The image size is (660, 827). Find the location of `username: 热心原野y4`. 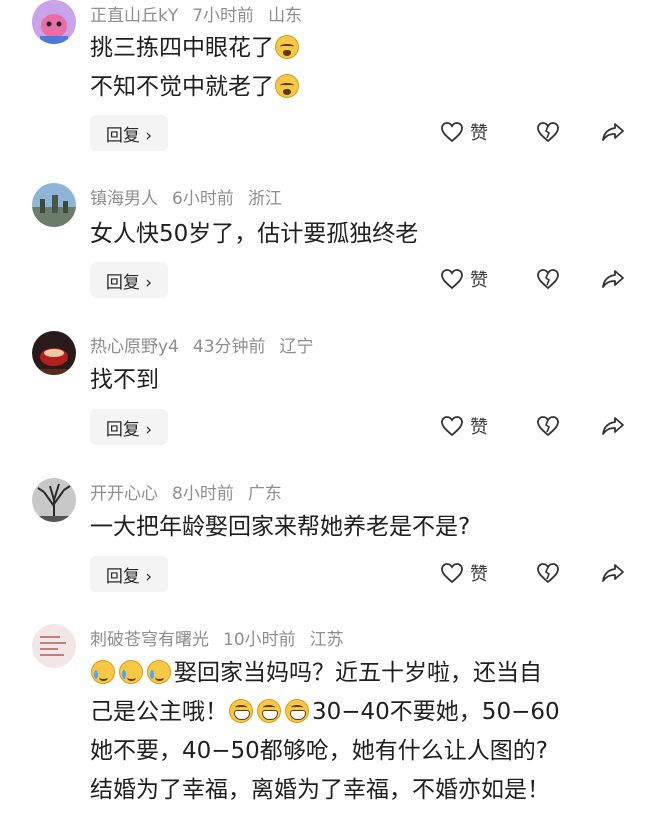

username: 热心原野y4 is located at coordinates (134, 344).